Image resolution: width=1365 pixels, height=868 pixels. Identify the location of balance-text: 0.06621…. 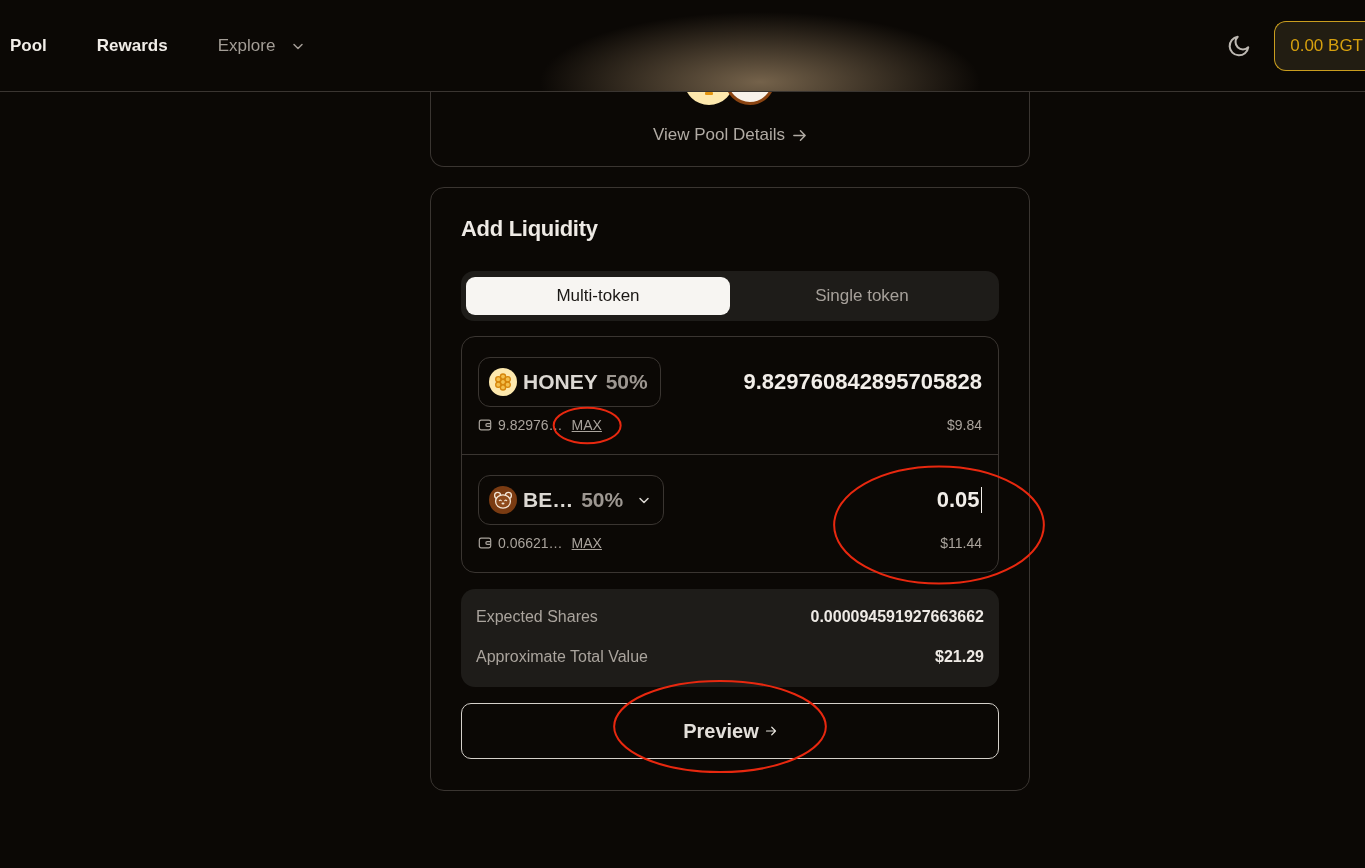
(530, 543).